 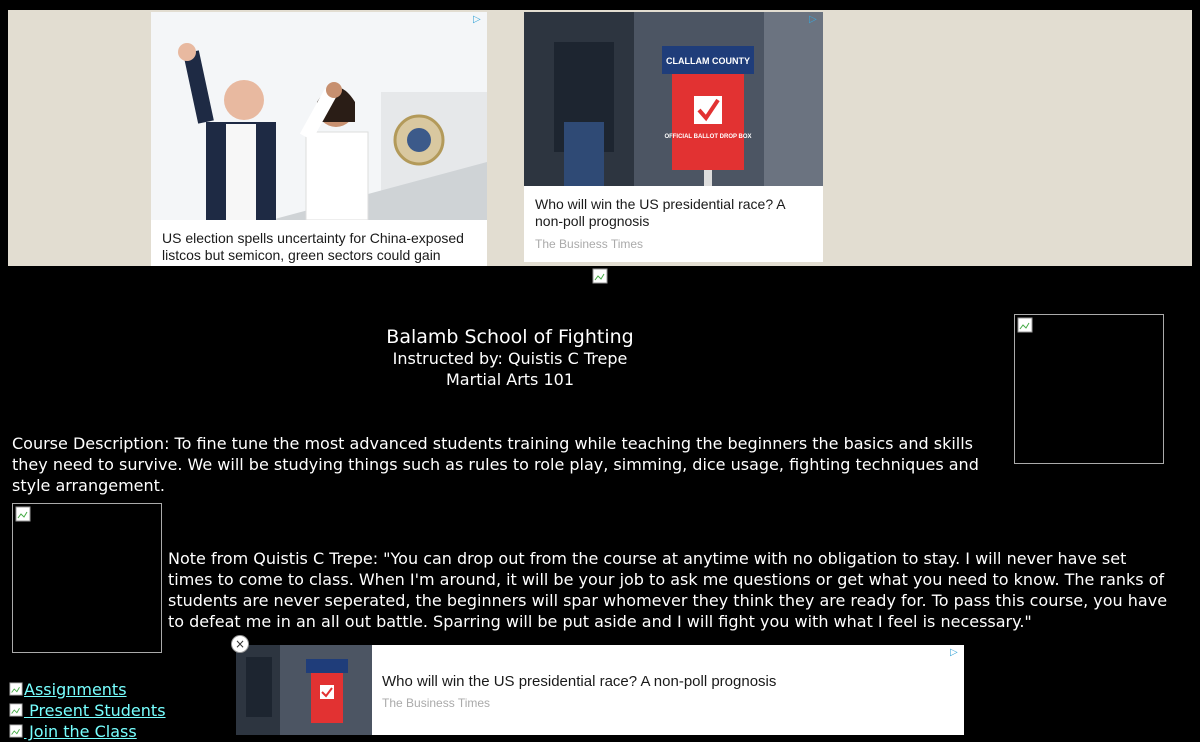 I want to click on note-image, so click(x=87, y=578).